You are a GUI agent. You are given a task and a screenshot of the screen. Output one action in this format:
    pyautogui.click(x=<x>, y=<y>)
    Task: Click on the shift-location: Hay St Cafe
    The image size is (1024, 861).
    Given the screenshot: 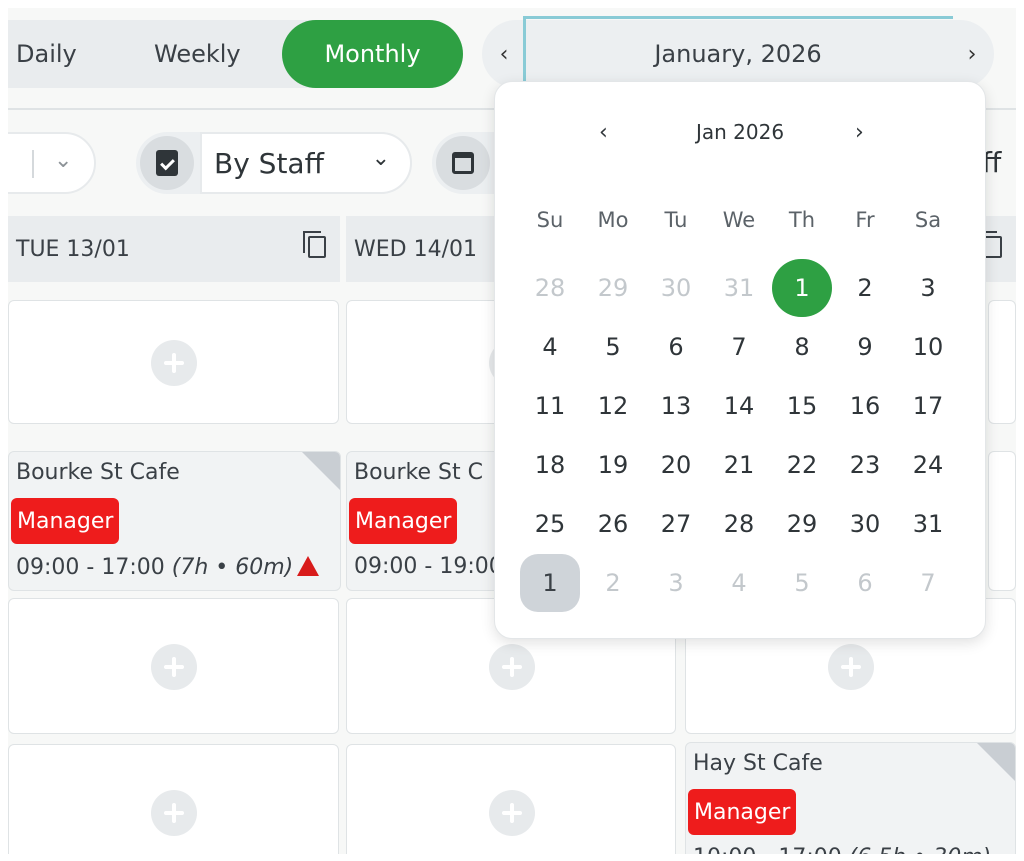 What is the action you would take?
    pyautogui.click(x=758, y=763)
    